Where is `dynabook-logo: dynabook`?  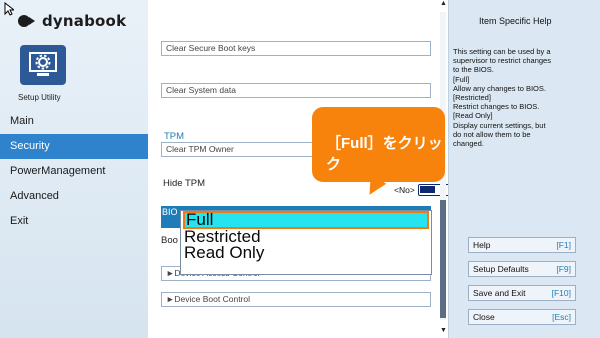
dynabook-logo: dynabook is located at coordinates (72, 21).